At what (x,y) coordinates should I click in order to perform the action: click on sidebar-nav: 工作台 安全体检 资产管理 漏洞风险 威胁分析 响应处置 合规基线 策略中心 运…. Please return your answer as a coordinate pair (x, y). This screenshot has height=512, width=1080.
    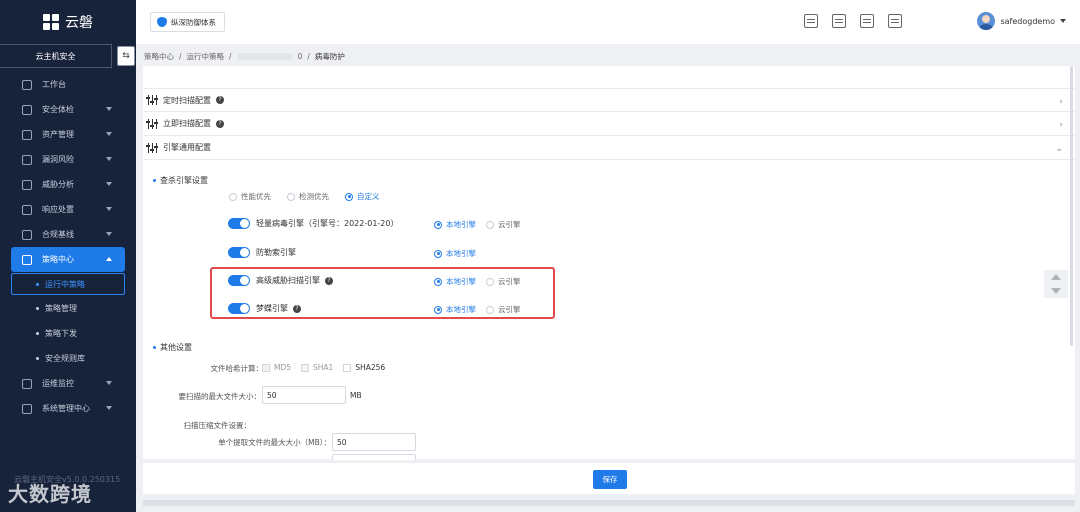
    Looking at the image, I should click on (68, 246).